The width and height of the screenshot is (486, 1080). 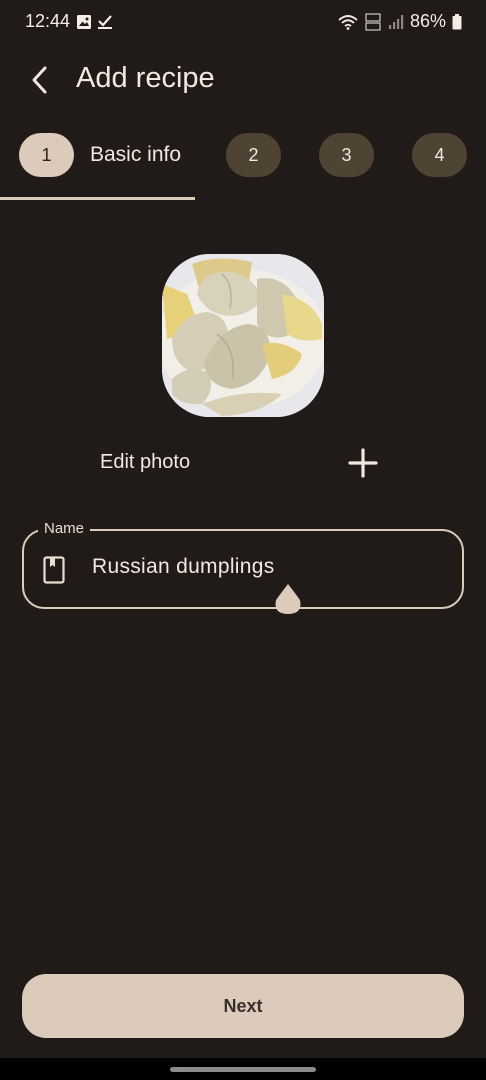 I want to click on wifi-icon, so click(x=348, y=22).